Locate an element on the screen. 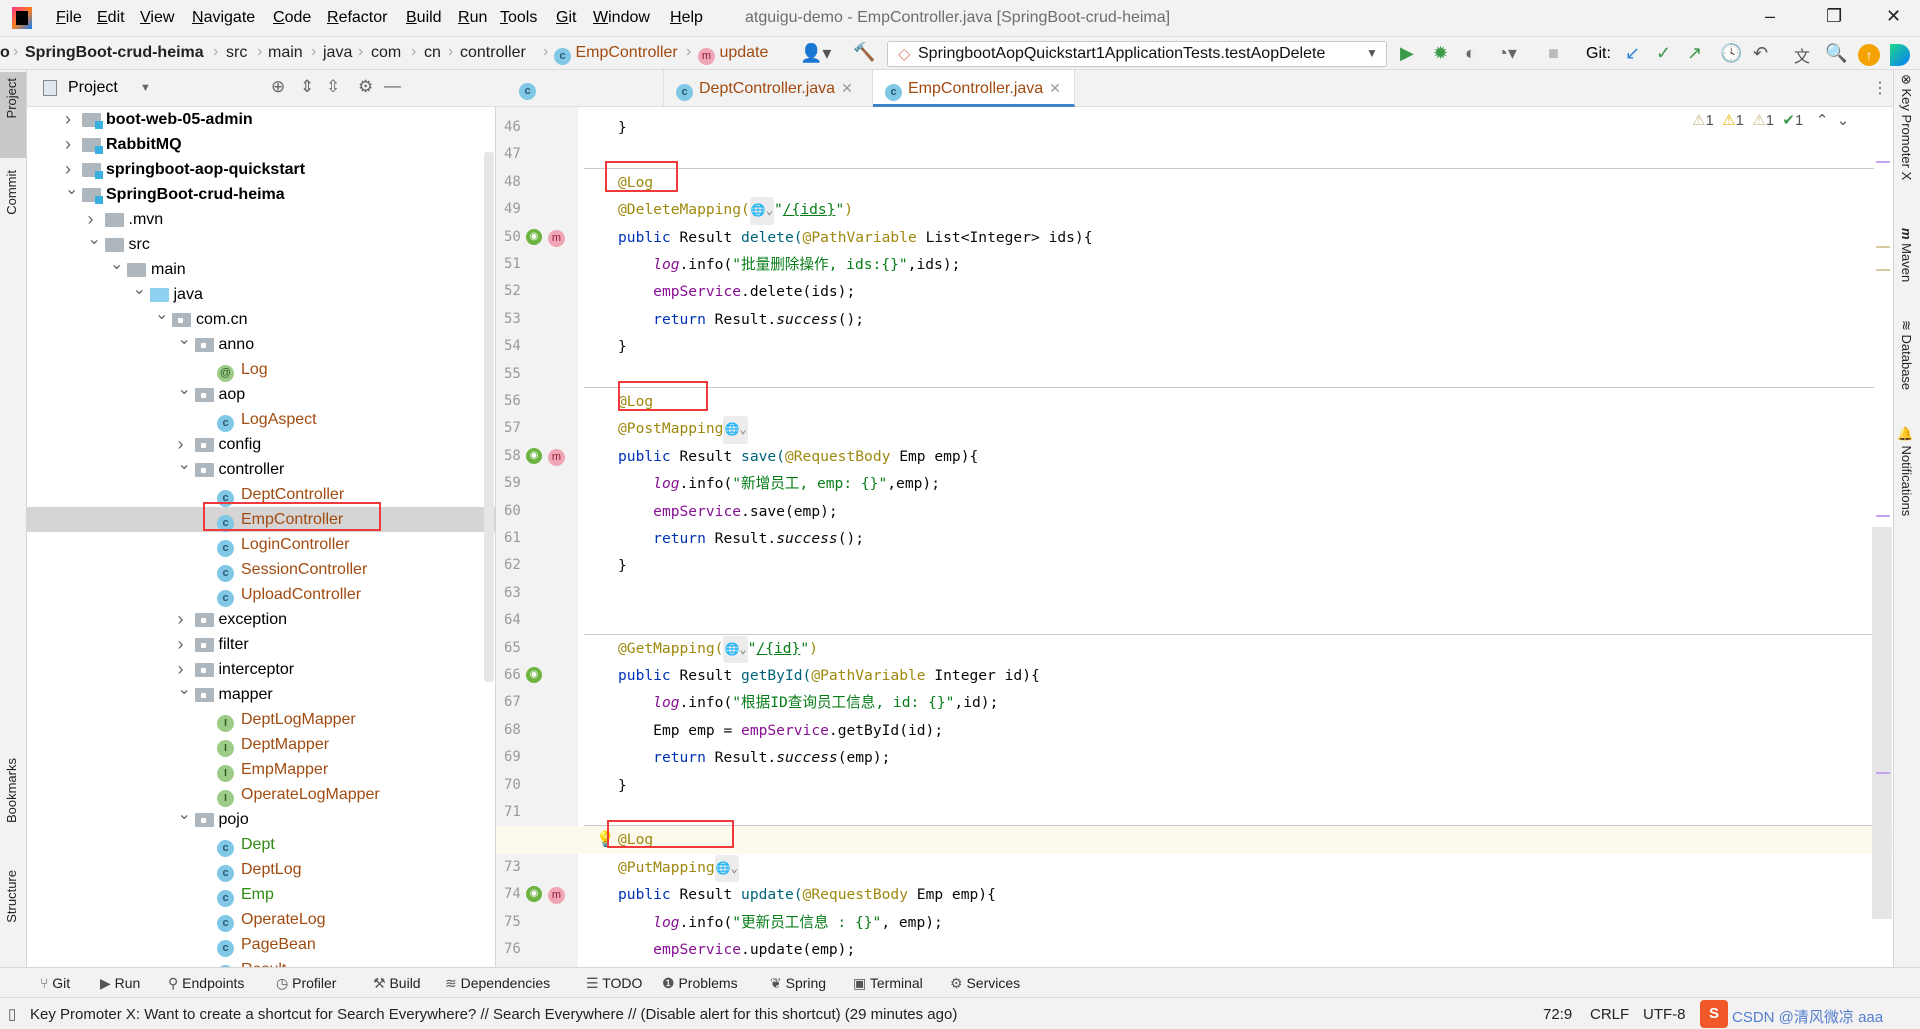  tree-item: ⌄ controller is located at coordinates (261, 469).